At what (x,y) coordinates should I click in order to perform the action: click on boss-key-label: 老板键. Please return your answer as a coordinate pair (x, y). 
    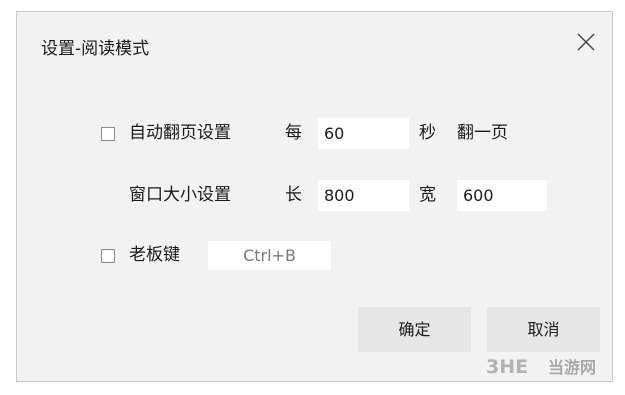
    Looking at the image, I should click on (154, 255).